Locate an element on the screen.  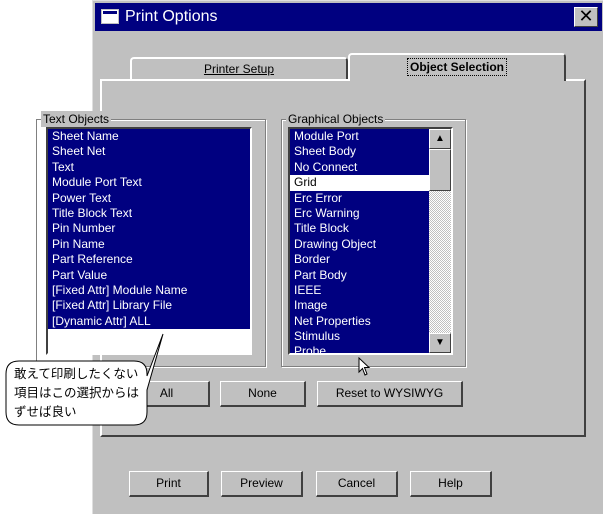
text-object-list-item: [Fixed Attr] Module Name is located at coordinates (149, 290).